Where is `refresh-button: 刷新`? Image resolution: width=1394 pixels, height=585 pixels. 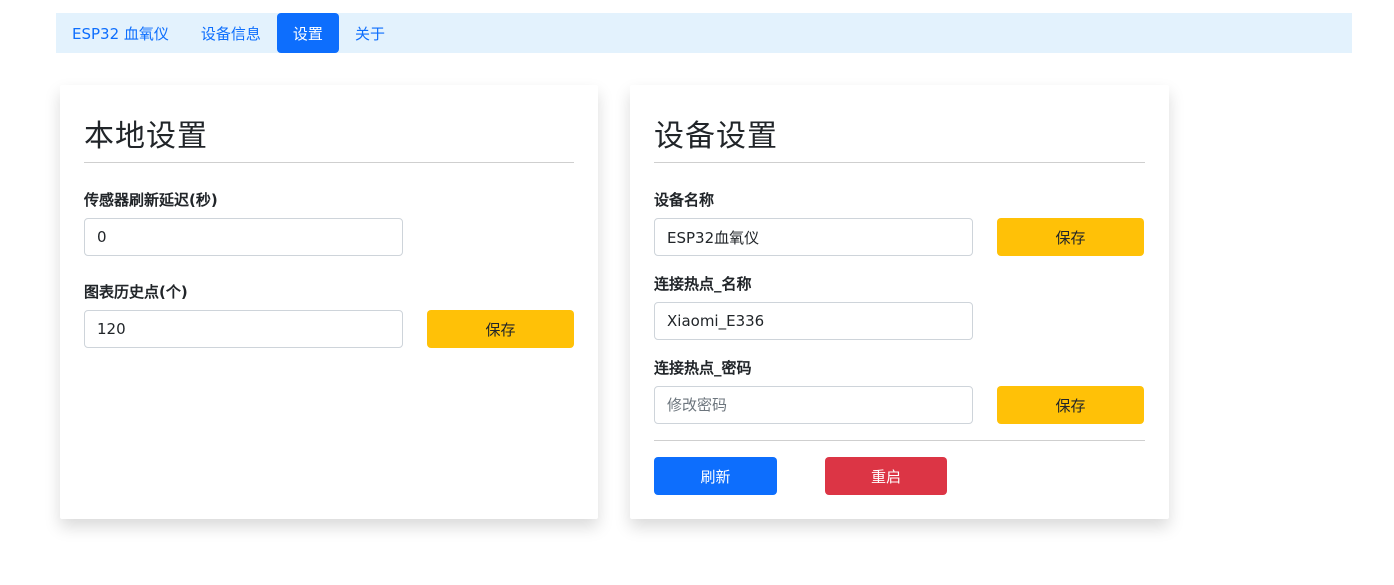 refresh-button: 刷新 is located at coordinates (715, 476).